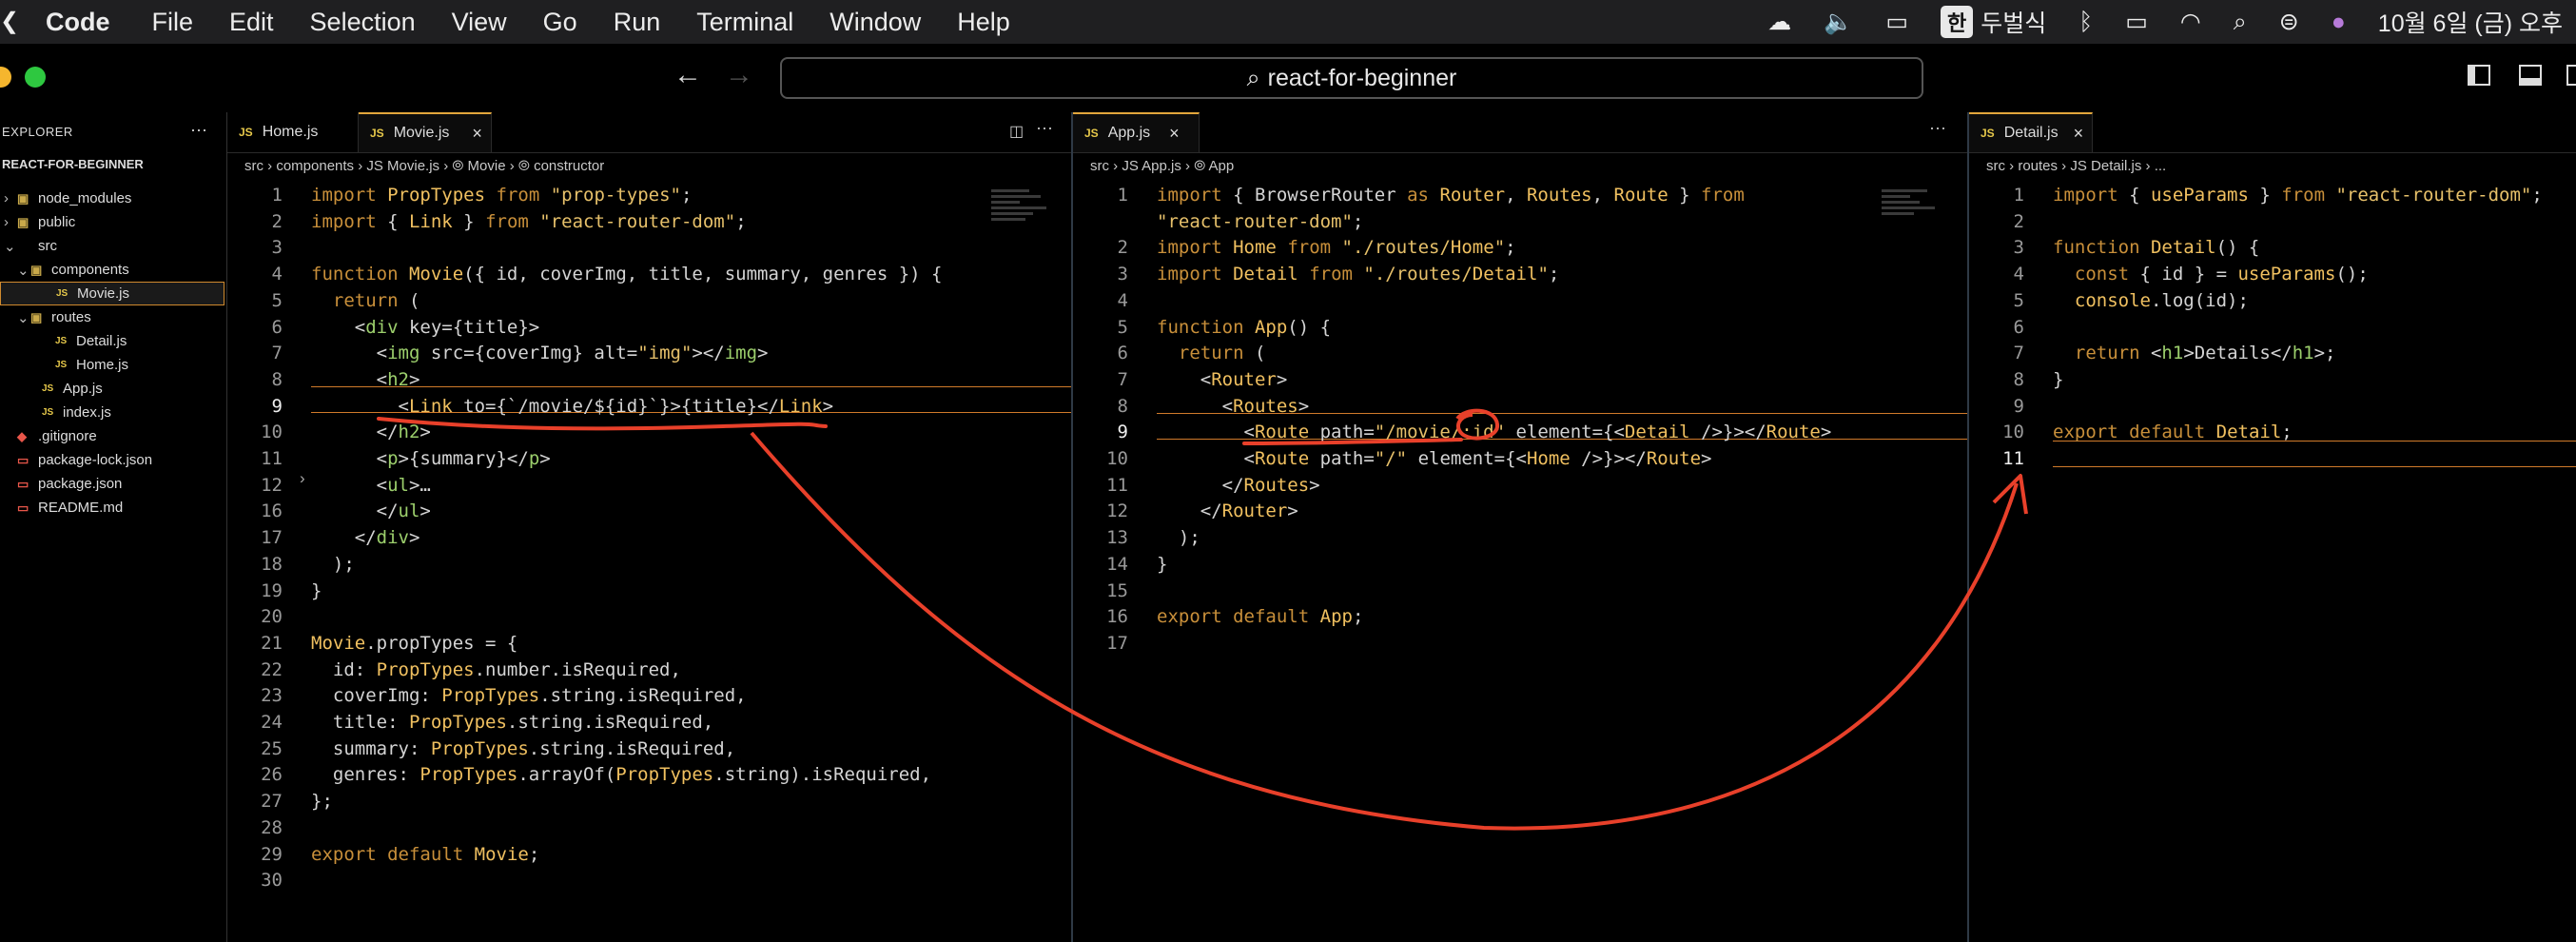  What do you see at coordinates (1122, 300) in the screenshot?
I see `line-number: 4` at bounding box center [1122, 300].